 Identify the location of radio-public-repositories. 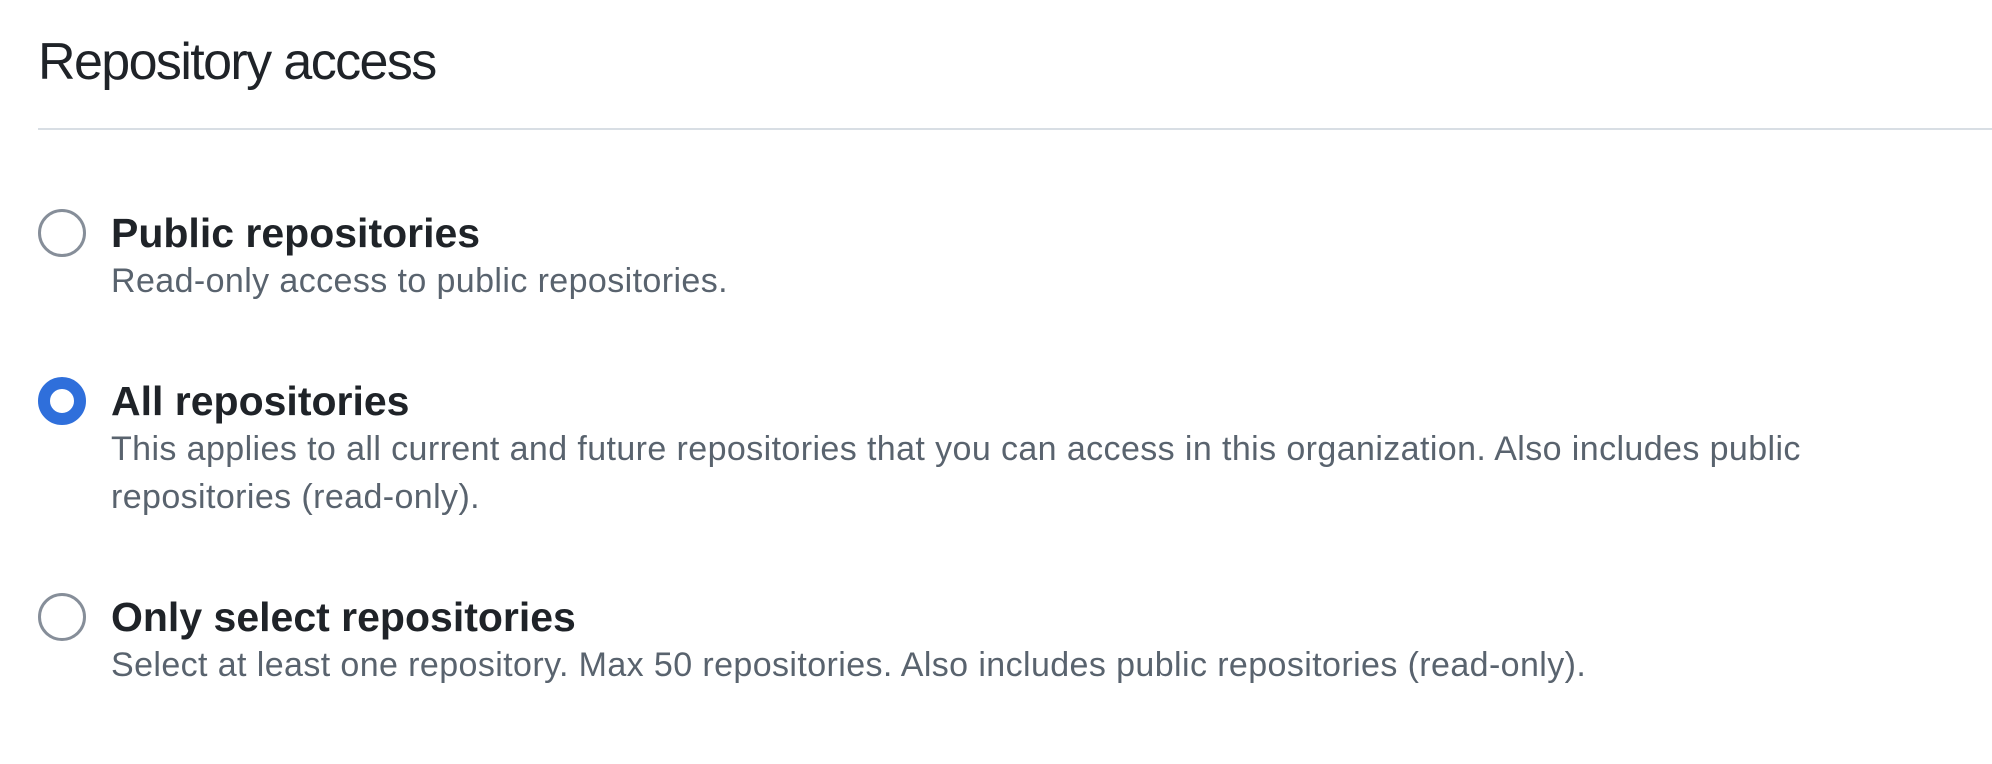
(62, 233).